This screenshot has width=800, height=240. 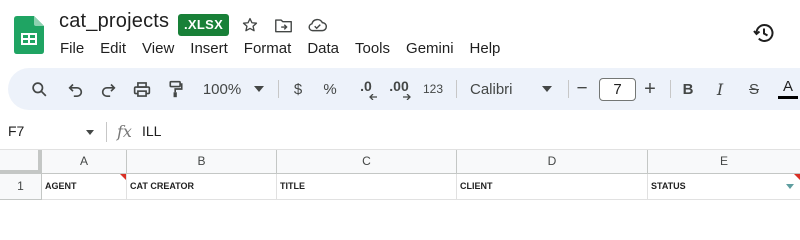 I want to click on formula-input: ILL, so click(x=151, y=131).